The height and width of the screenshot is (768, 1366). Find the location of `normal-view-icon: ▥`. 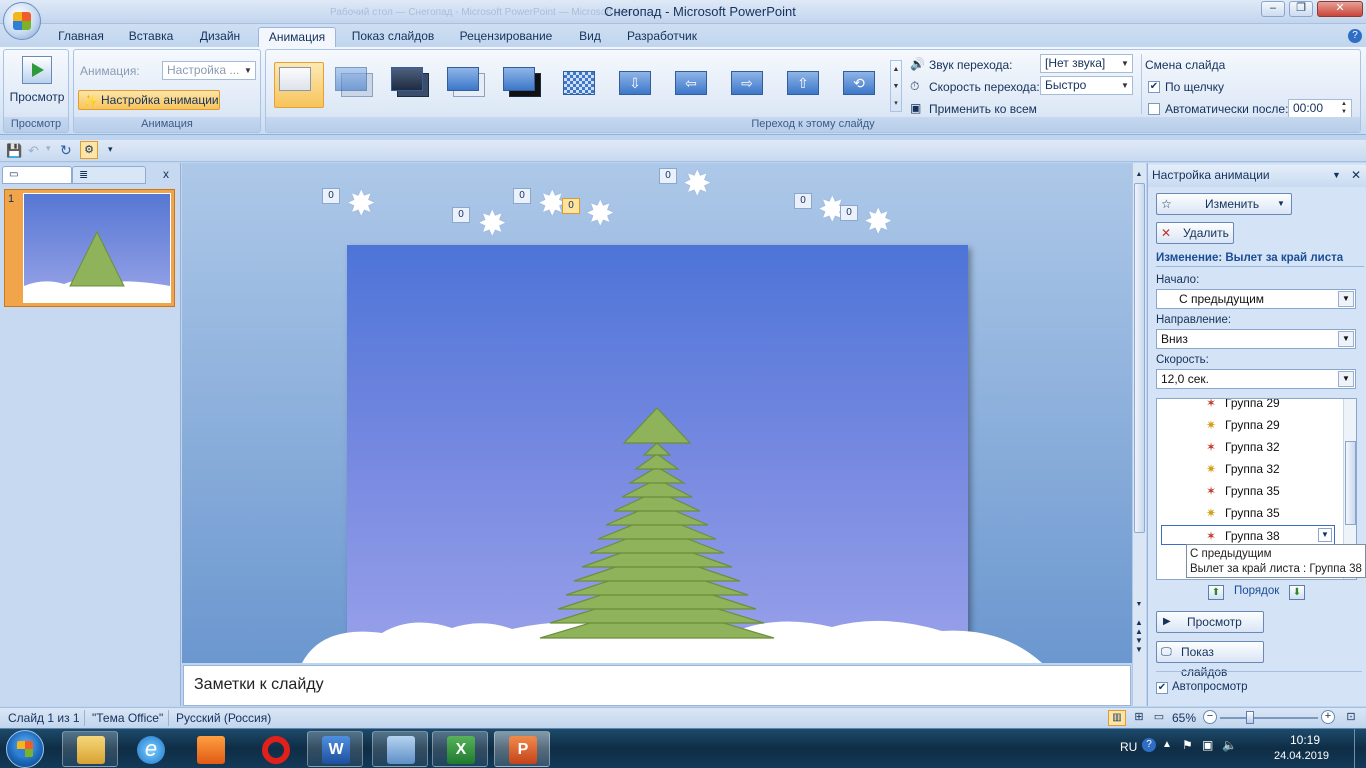

normal-view-icon: ▥ is located at coordinates (1117, 718).